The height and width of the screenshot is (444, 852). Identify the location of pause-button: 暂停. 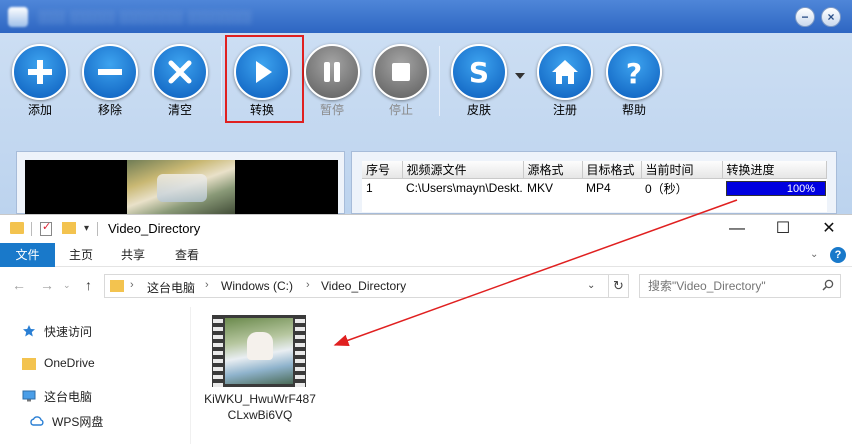
(332, 83).